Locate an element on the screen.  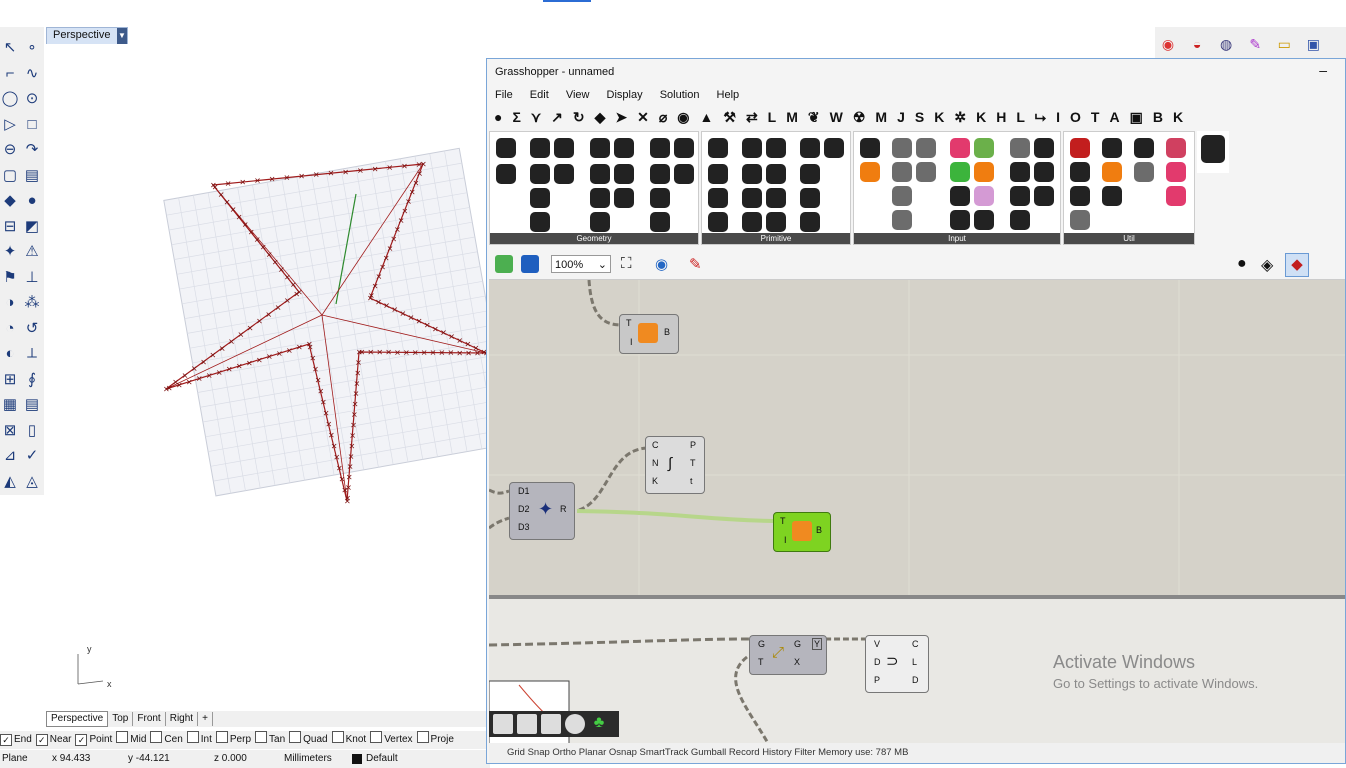
rhino-tool-icon: ↺ is located at coordinates (32, 329).